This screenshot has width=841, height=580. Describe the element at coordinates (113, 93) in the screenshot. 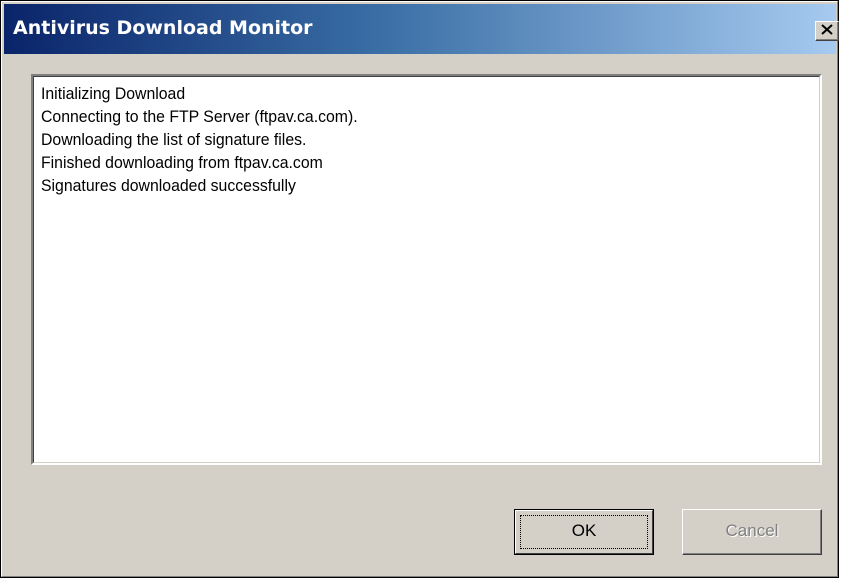

I see `log-line: Initializing Download` at that location.